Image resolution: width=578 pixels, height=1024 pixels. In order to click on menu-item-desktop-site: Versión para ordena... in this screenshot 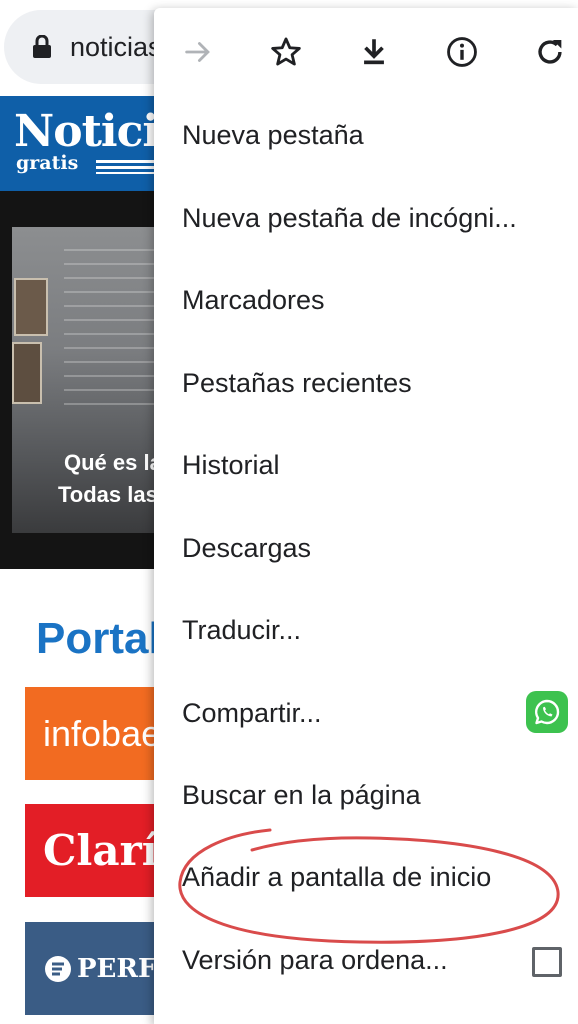, I will do `click(366, 960)`.